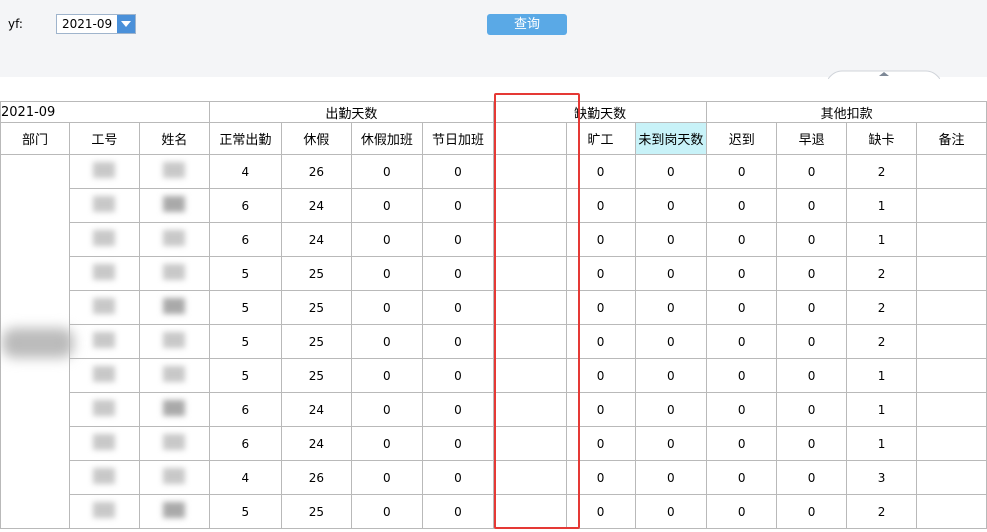 The width and height of the screenshot is (987, 532). I want to click on col-leave: 休假, so click(316, 138).